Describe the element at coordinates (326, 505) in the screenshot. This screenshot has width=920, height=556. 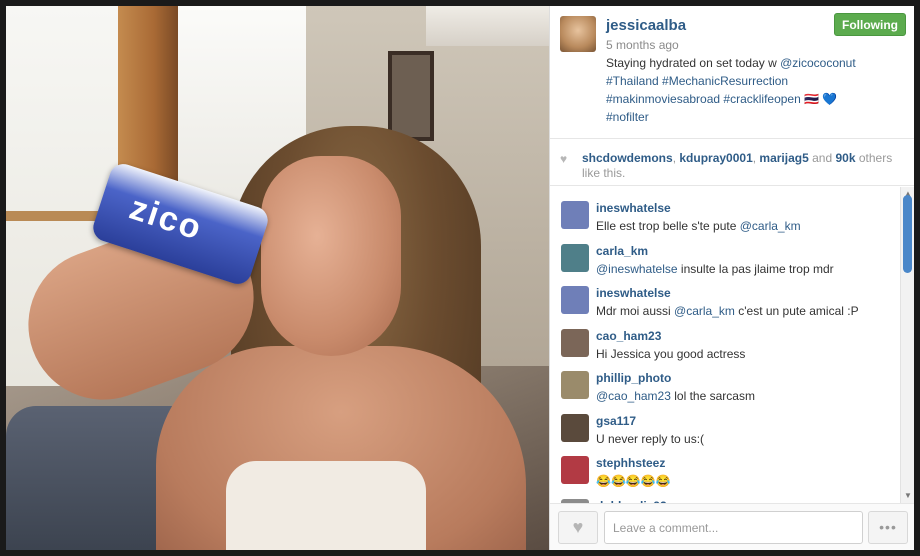
I see `person-top` at that location.